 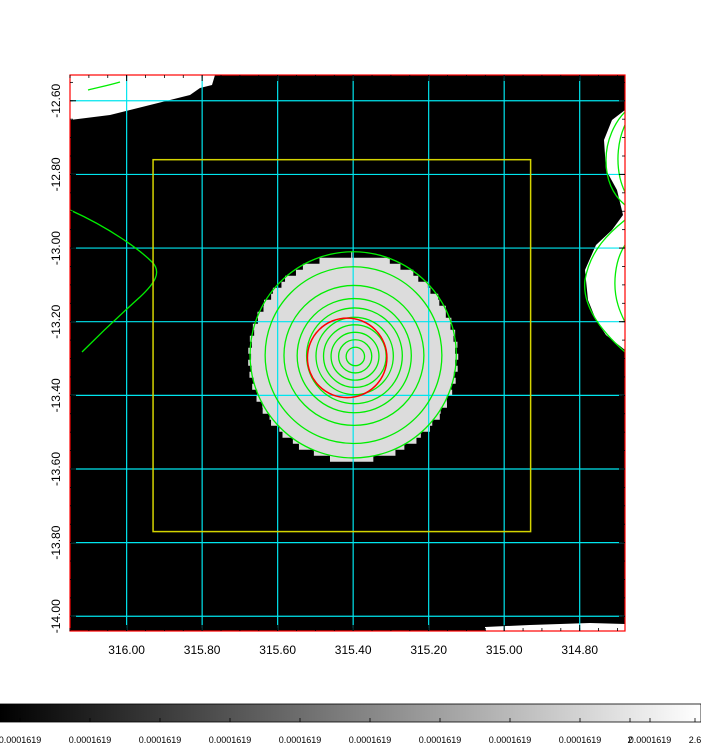 I want to click on x-tick-label-2: 315.60, so click(x=277, y=650).